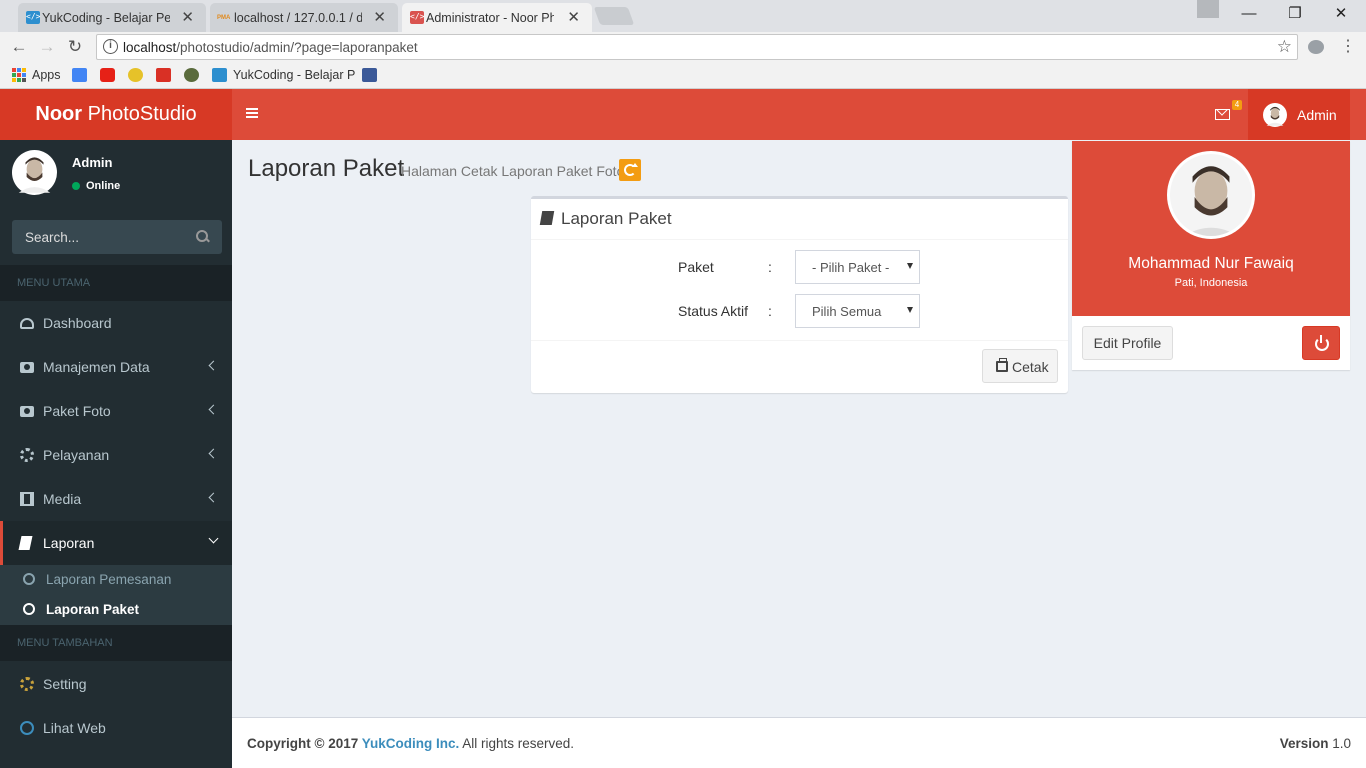  I want to click on profile-location: Pati, Indonesia, so click(1211, 283).